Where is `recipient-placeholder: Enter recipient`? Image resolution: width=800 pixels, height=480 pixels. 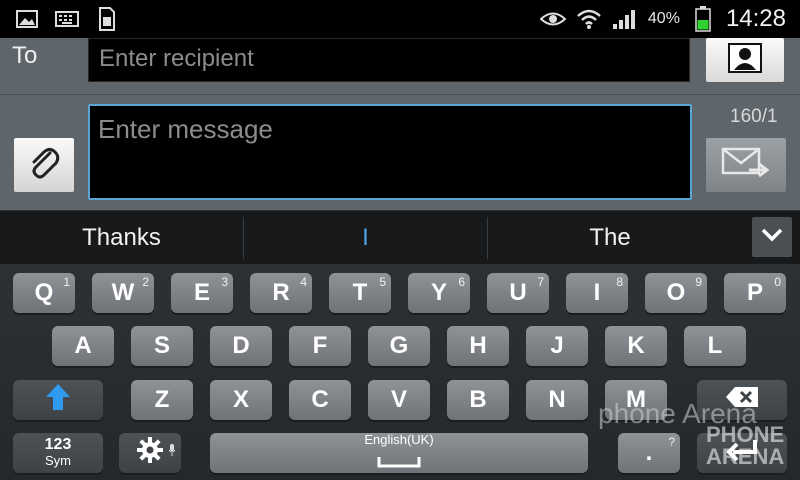 recipient-placeholder: Enter recipient is located at coordinates (176, 58).